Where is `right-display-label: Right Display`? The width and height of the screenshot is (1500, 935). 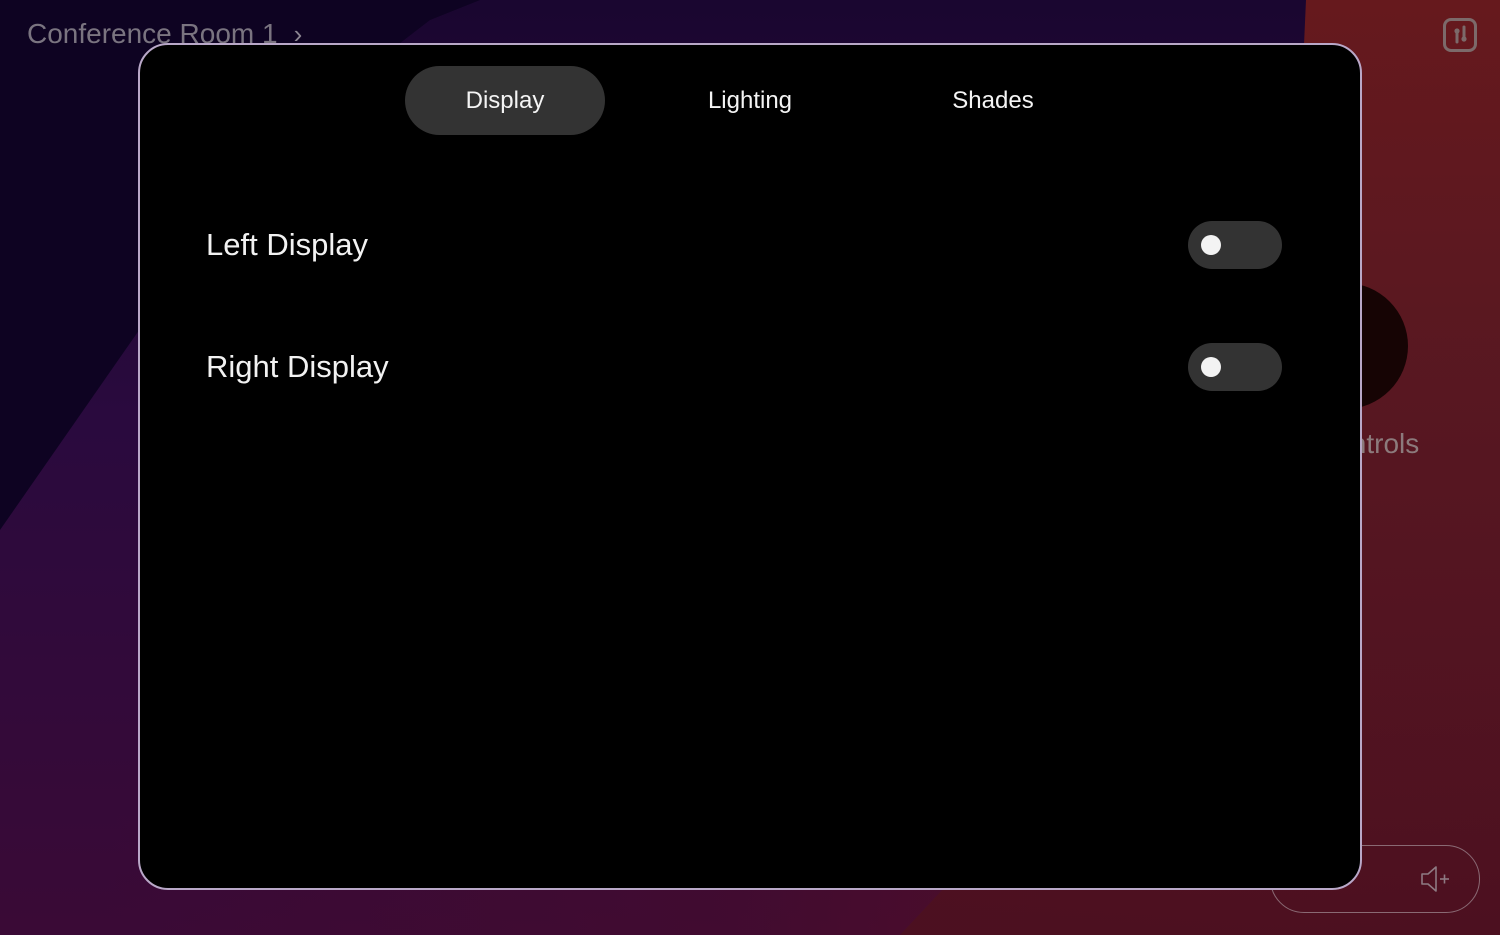
right-display-label: Right Display is located at coordinates (297, 366).